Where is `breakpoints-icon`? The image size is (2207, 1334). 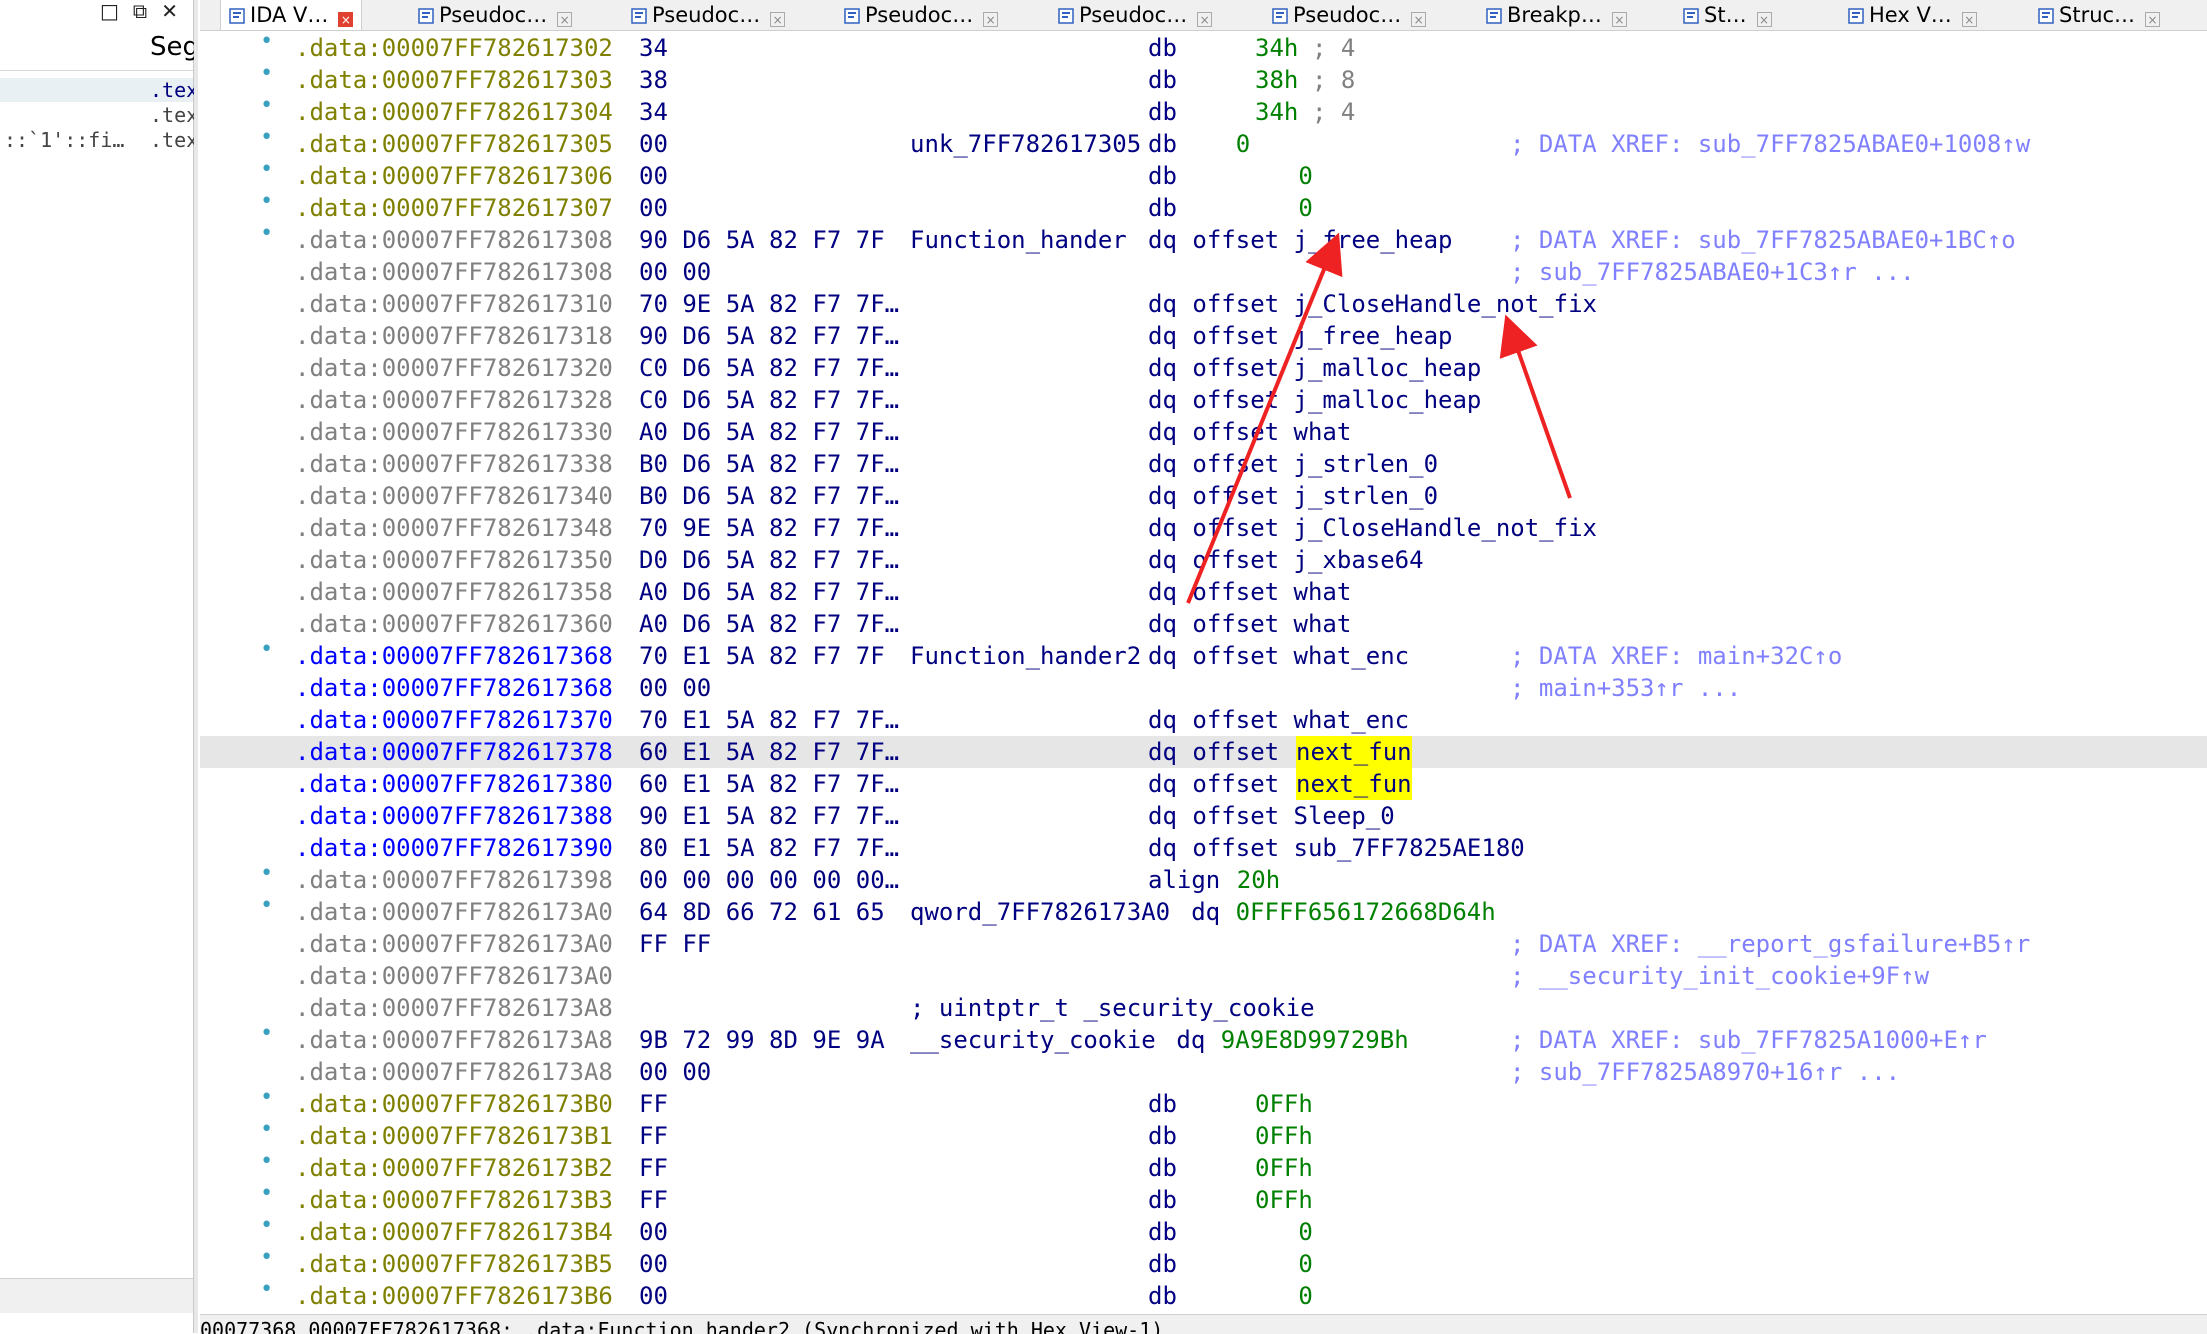
breakpoints-icon is located at coordinates (1494, 13).